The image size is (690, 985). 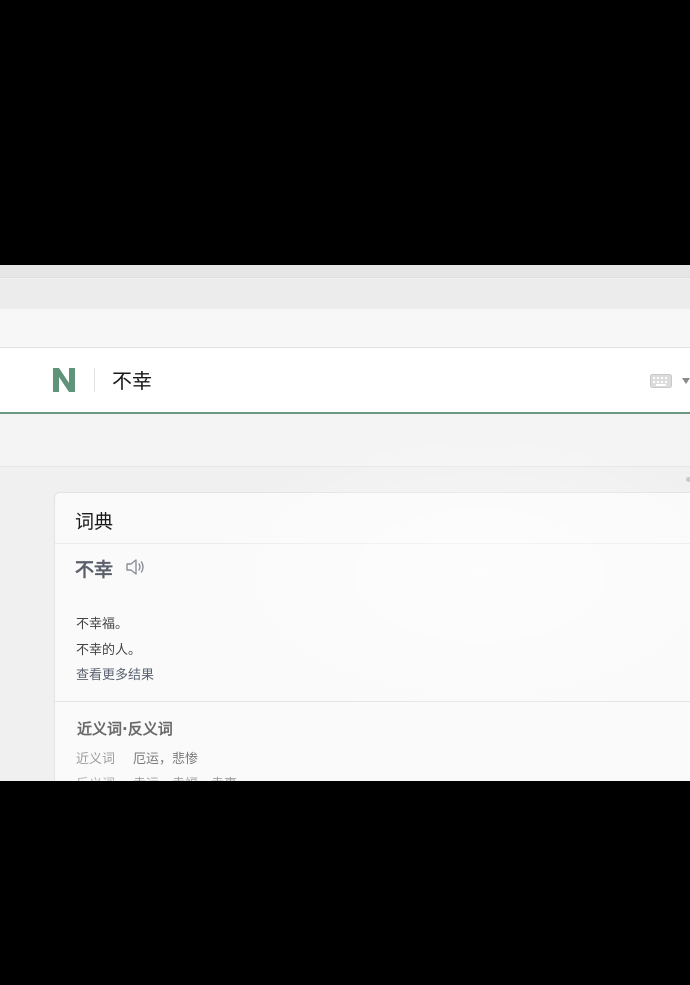 What do you see at coordinates (372, 543) in the screenshot?
I see `card-title-divider` at bounding box center [372, 543].